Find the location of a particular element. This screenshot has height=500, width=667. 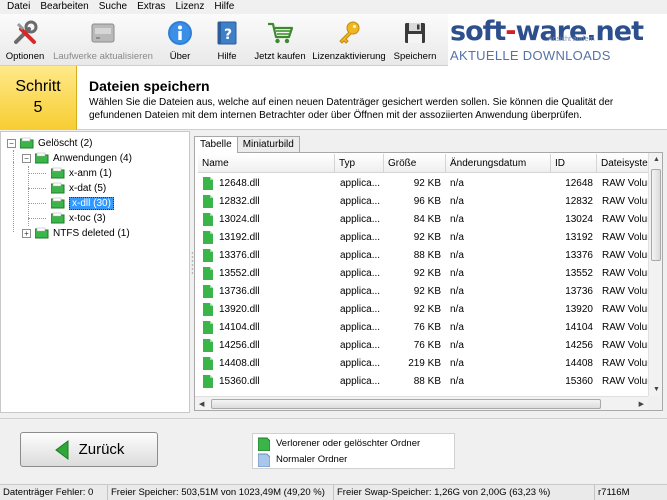

column-header-size: Größe is located at coordinates (415, 163).